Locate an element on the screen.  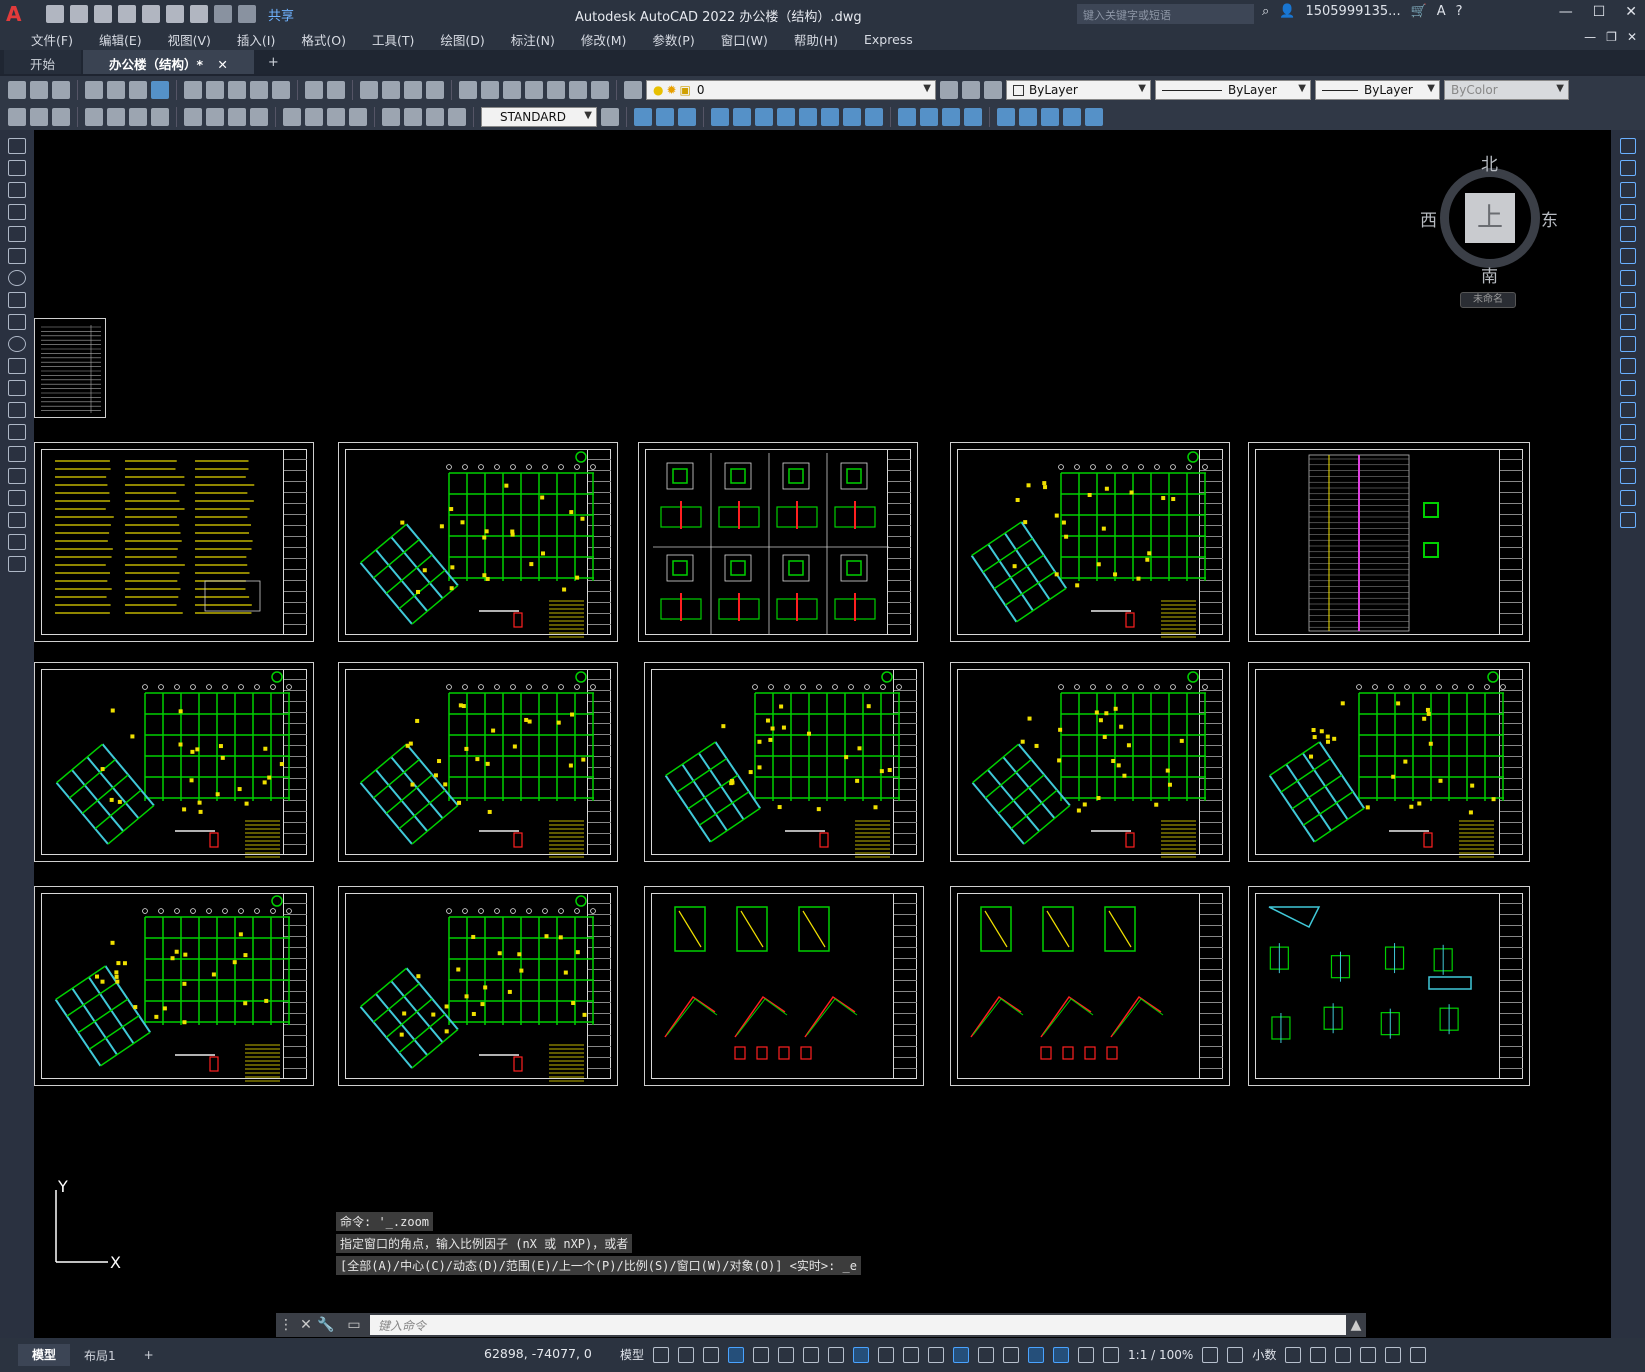
doc-restore-icon: ❐ is located at coordinates (1611, 37).